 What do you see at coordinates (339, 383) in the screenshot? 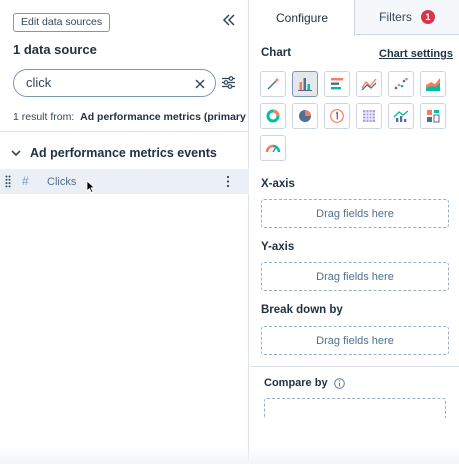
I see `info-icon` at bounding box center [339, 383].